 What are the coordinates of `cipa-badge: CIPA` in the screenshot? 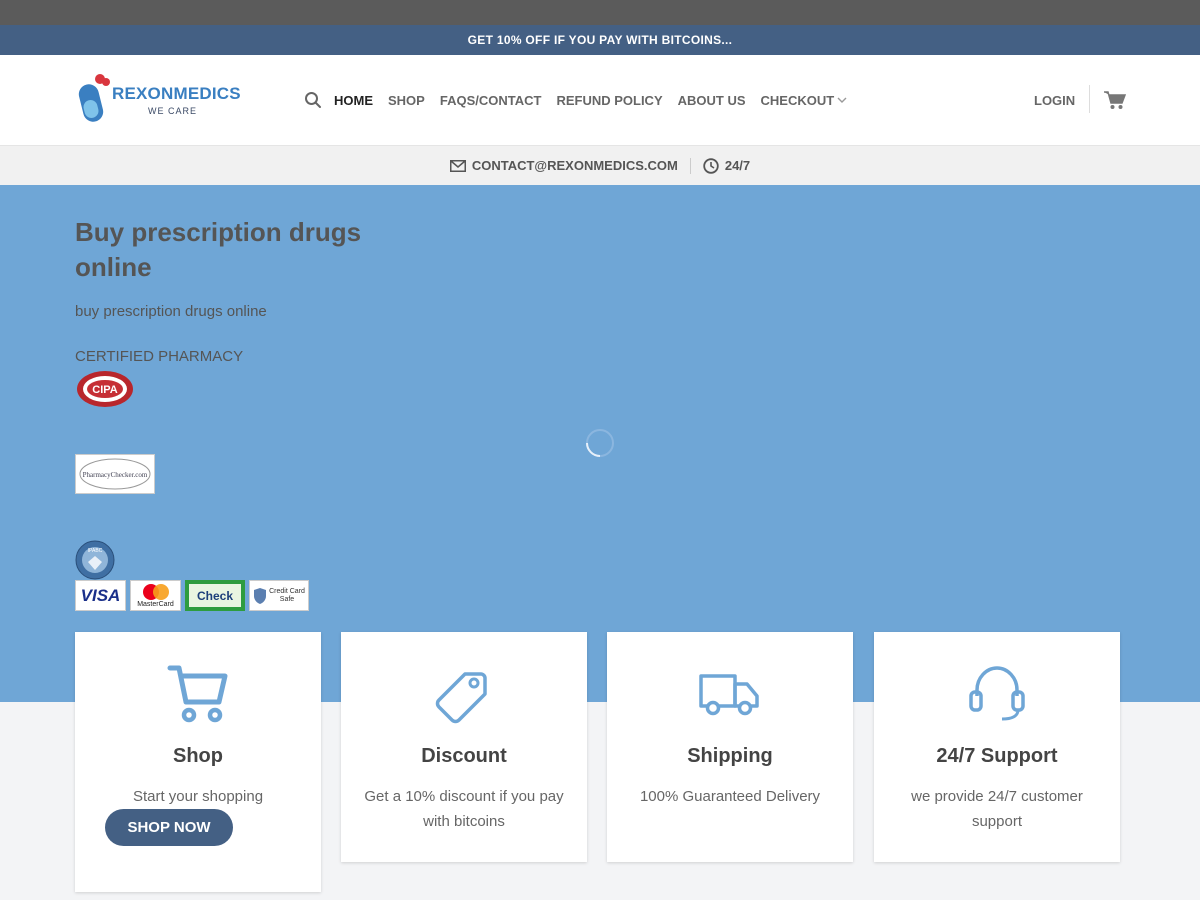 It's located at (105, 389).